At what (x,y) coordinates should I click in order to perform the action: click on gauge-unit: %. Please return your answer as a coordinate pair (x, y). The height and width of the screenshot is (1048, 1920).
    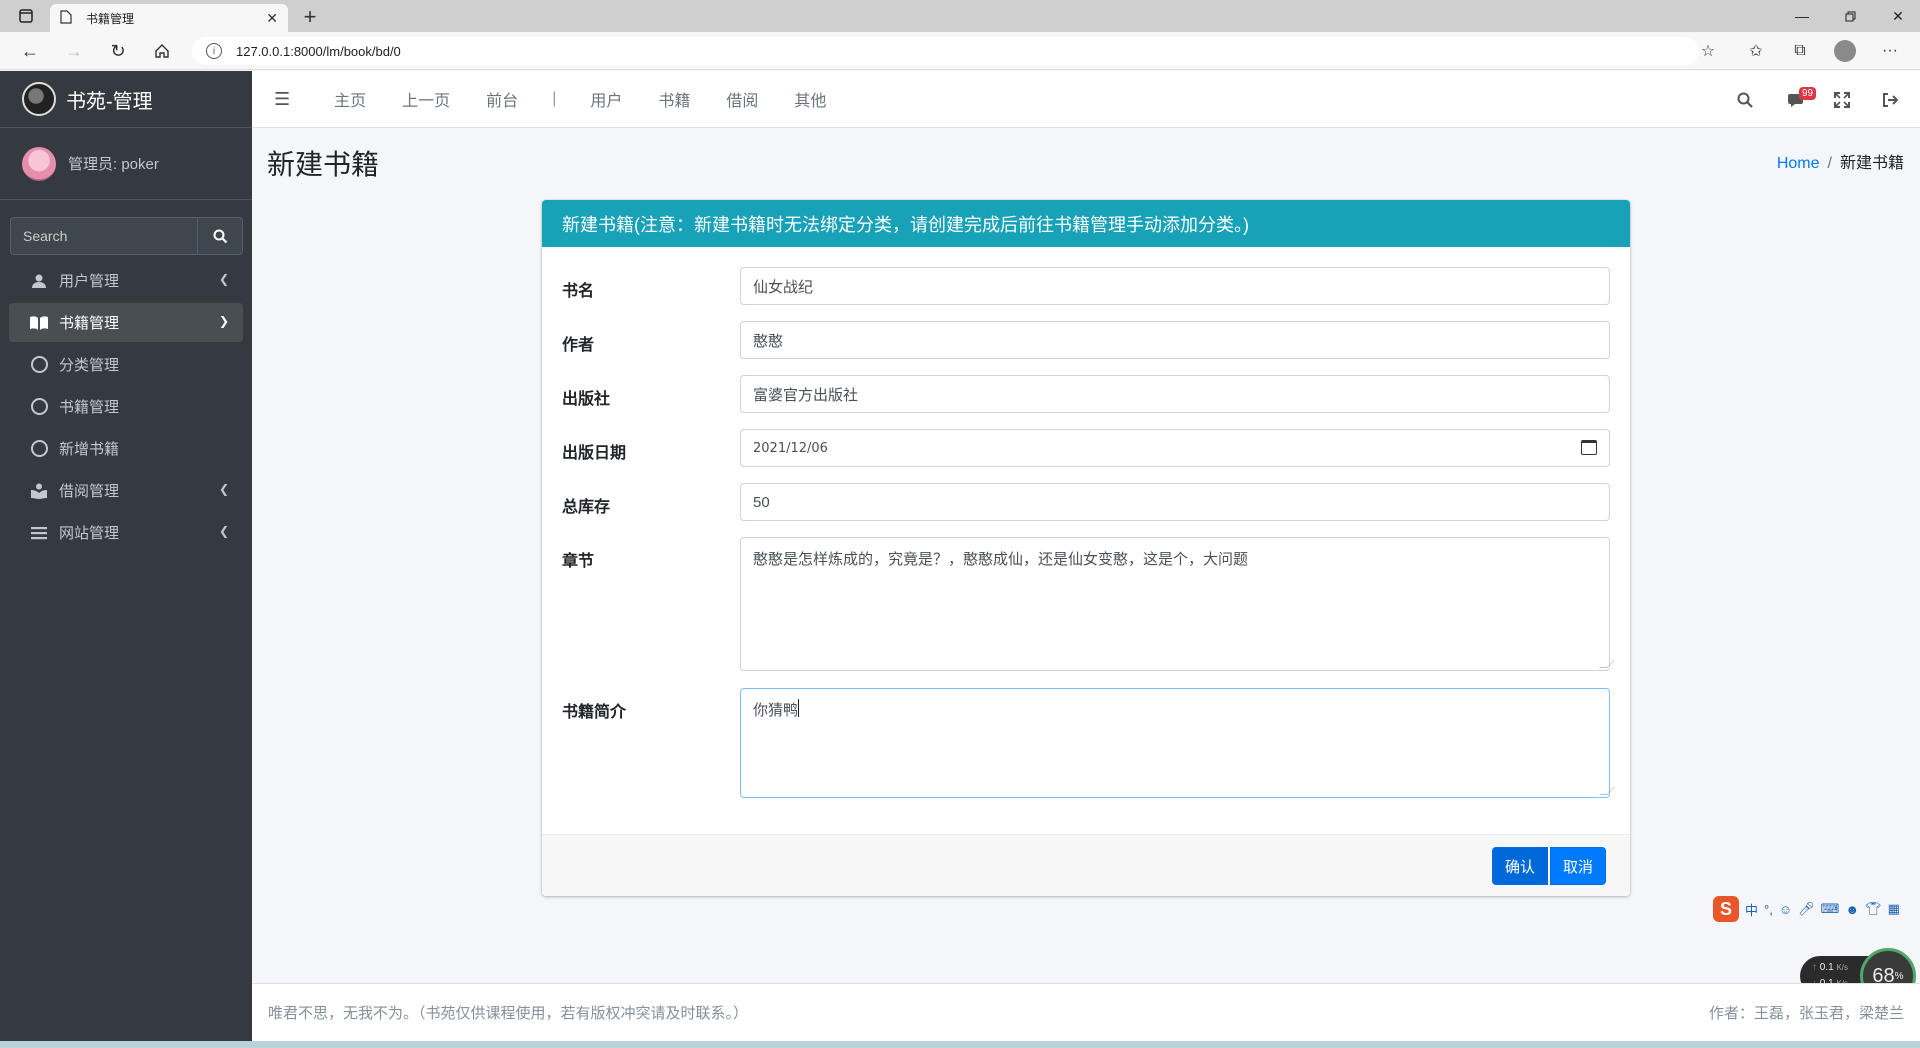
    Looking at the image, I should click on (1899, 976).